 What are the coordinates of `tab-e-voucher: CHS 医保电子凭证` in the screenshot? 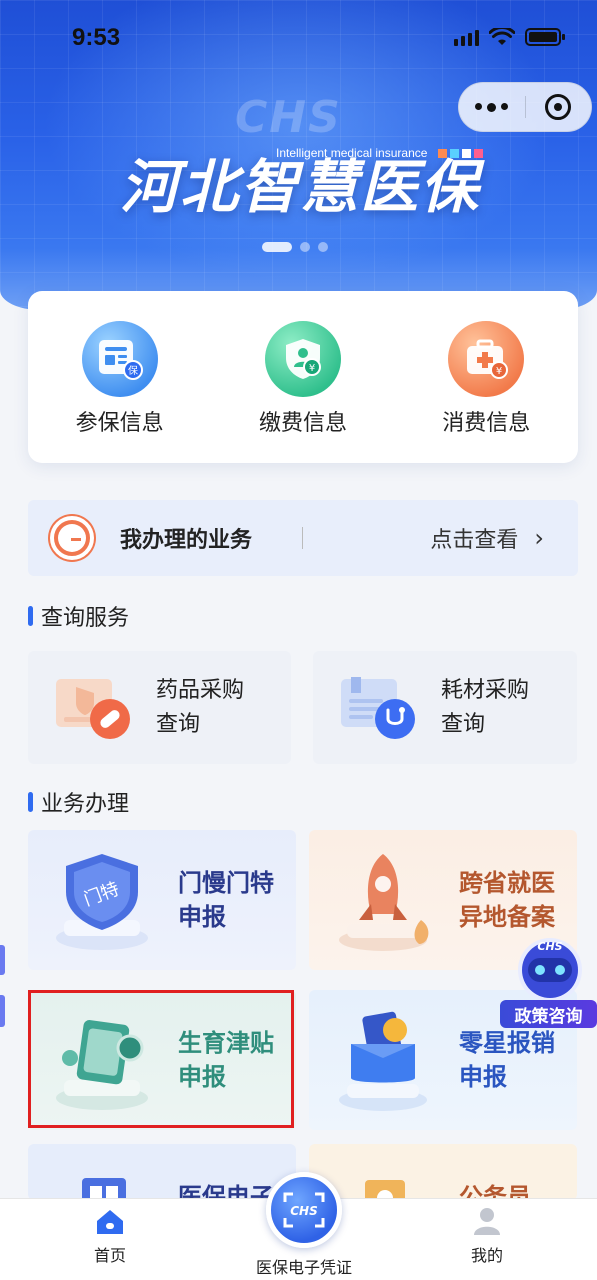 It's located at (304, 1225).